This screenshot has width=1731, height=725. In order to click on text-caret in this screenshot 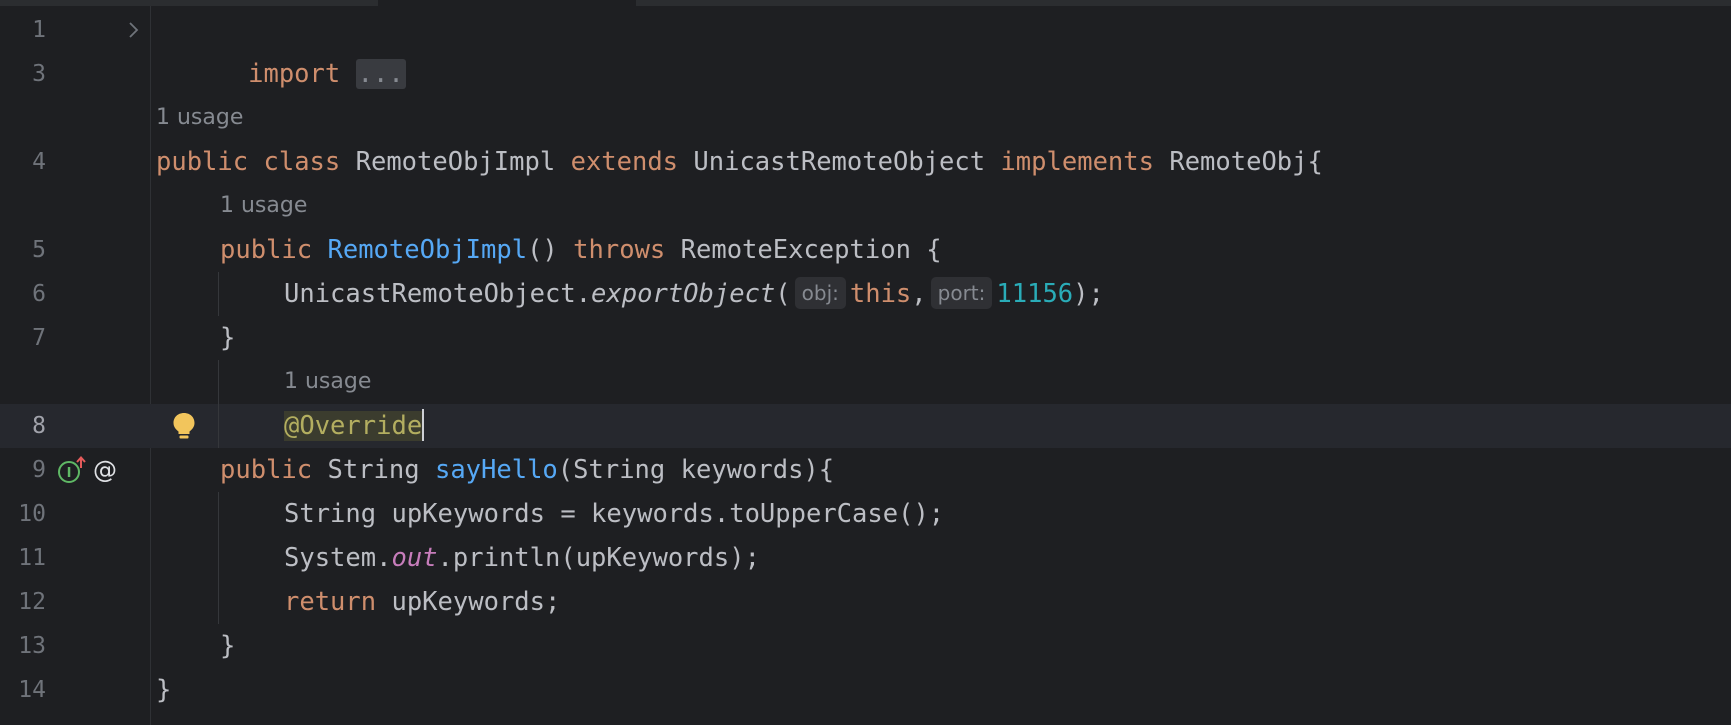, I will do `click(423, 425)`.